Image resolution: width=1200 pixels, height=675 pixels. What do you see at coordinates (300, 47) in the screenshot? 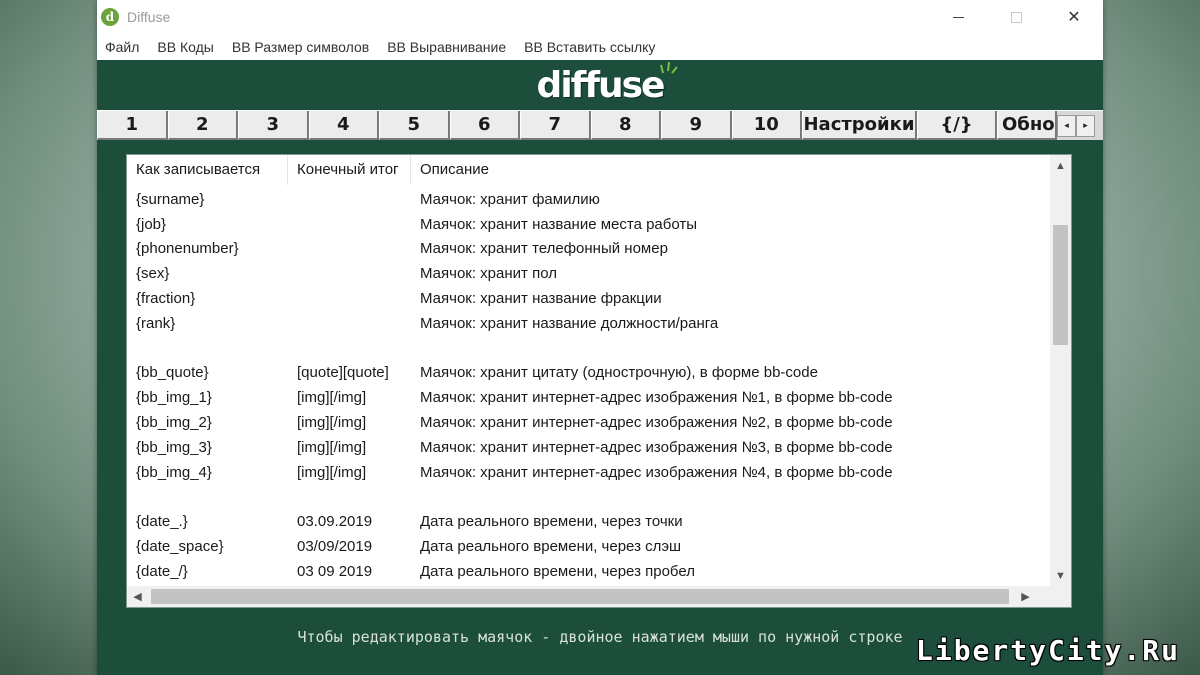
I see `menu-bb-font-size: BB Размер символов` at bounding box center [300, 47].